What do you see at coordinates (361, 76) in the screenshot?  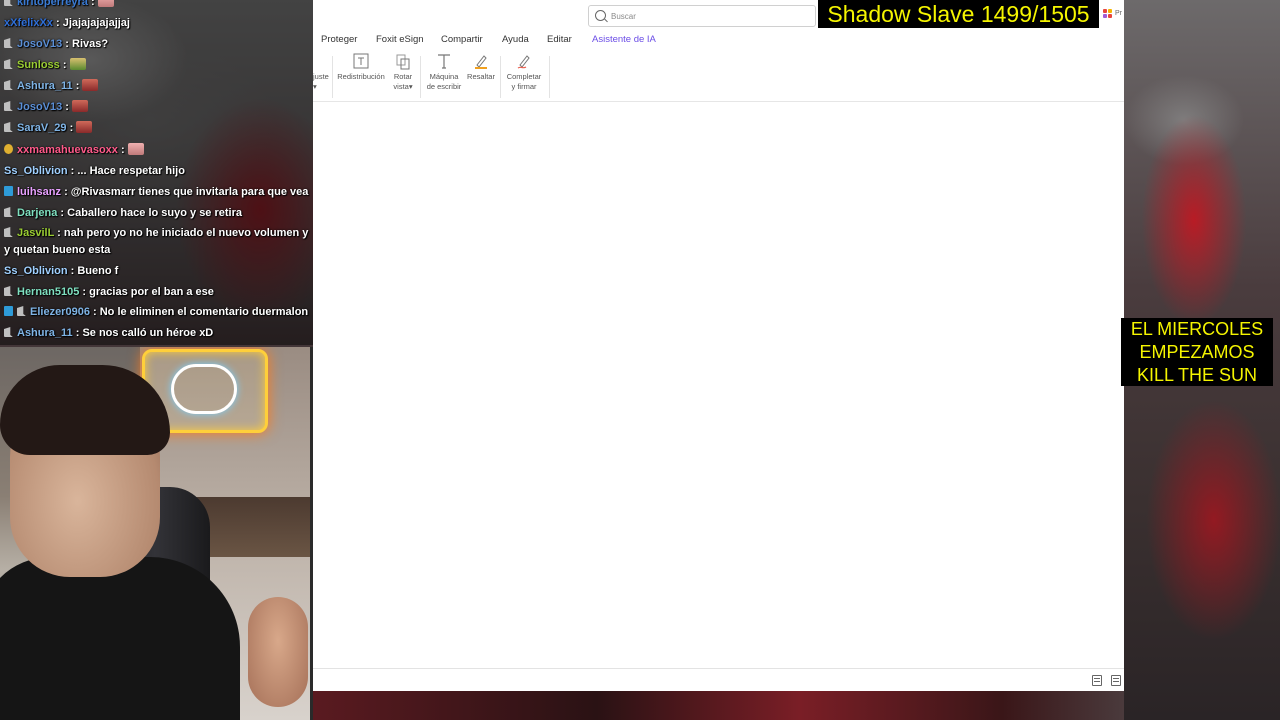 I see `redistribucion-label: Redistribución` at bounding box center [361, 76].